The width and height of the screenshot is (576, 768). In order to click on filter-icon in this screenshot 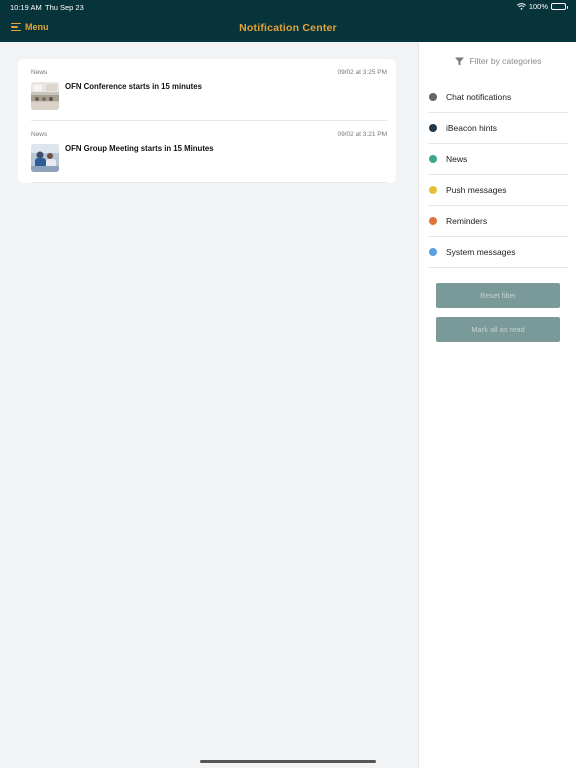, I will do `click(459, 61)`.